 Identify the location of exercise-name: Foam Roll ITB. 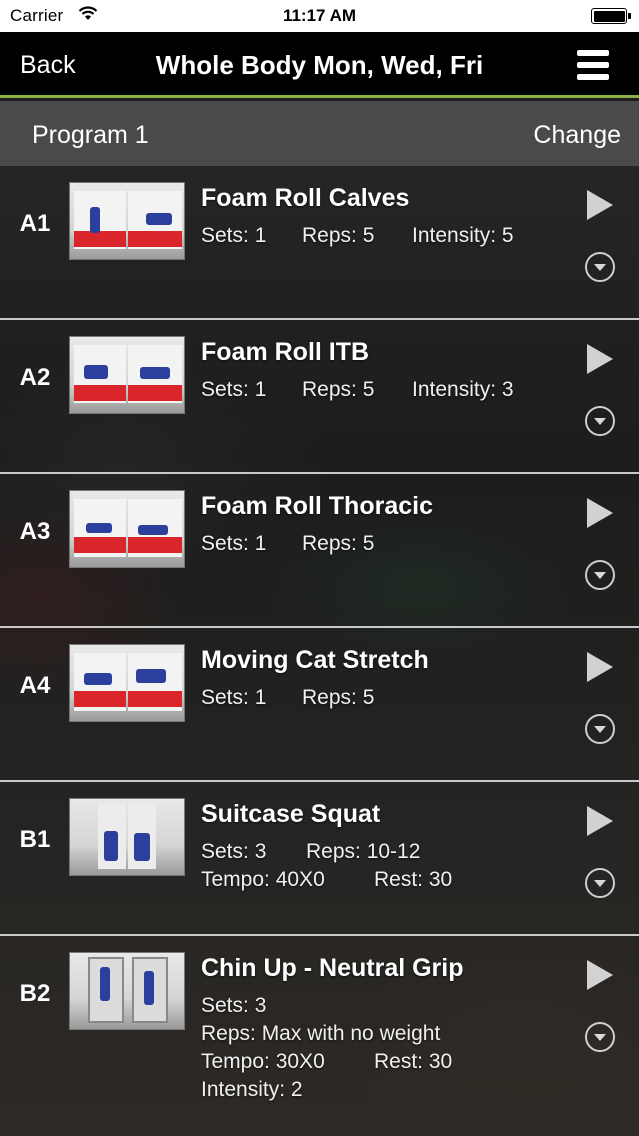
(285, 352).